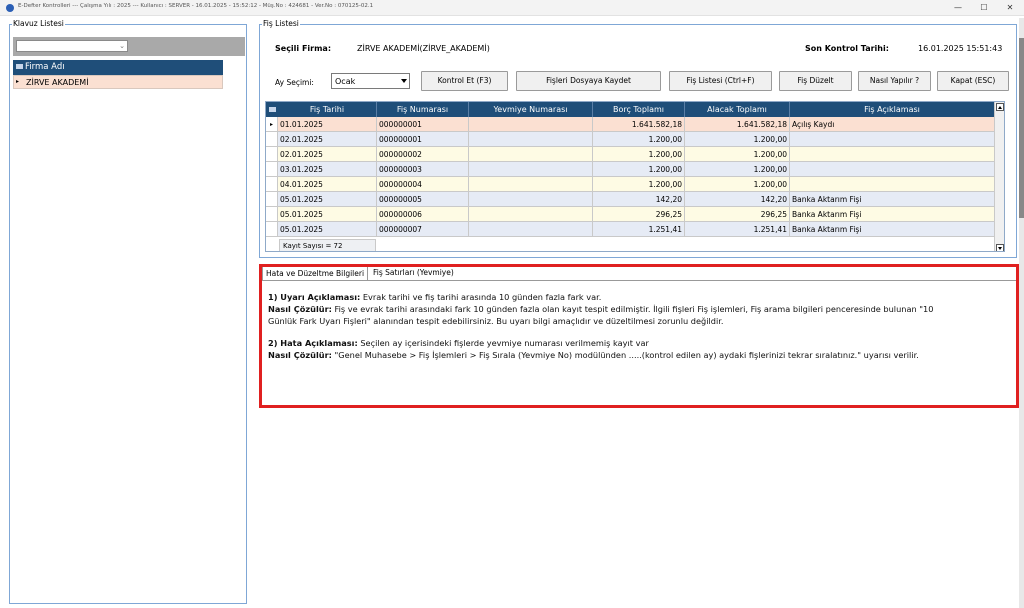  Describe the element at coordinates (815, 81) in the screenshot. I see `fis-duzelt-button: Fiş Düzelt` at that location.